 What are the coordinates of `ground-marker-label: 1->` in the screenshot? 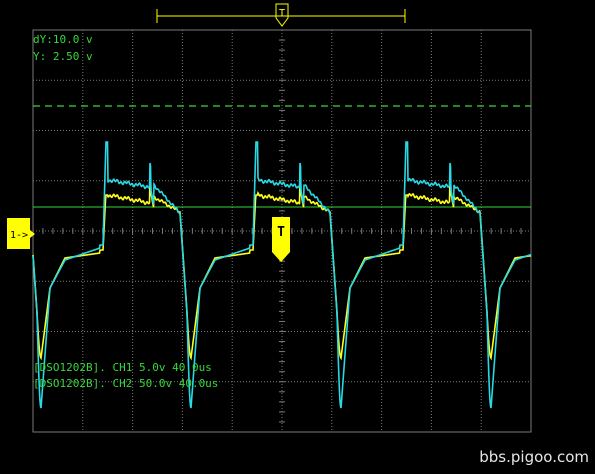 It's located at (19, 235).